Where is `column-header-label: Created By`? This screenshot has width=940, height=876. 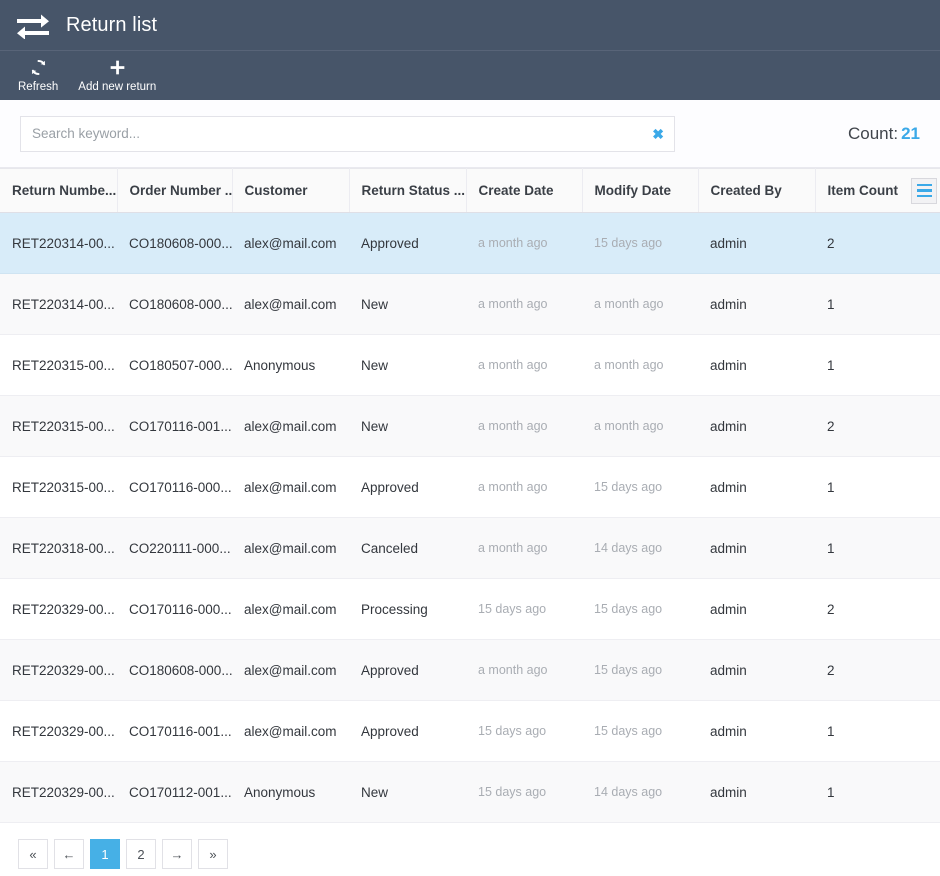 column-header-label: Created By is located at coordinates (746, 190).